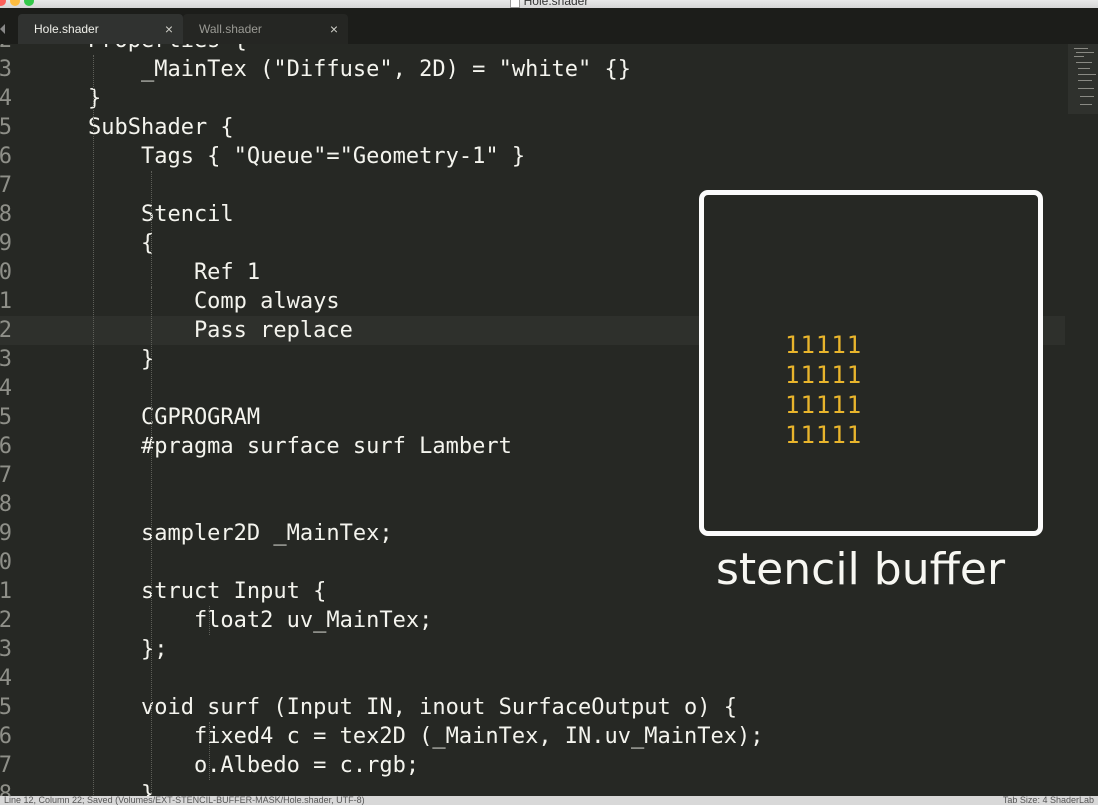  I want to click on code-line: 4, so click(532, 678).